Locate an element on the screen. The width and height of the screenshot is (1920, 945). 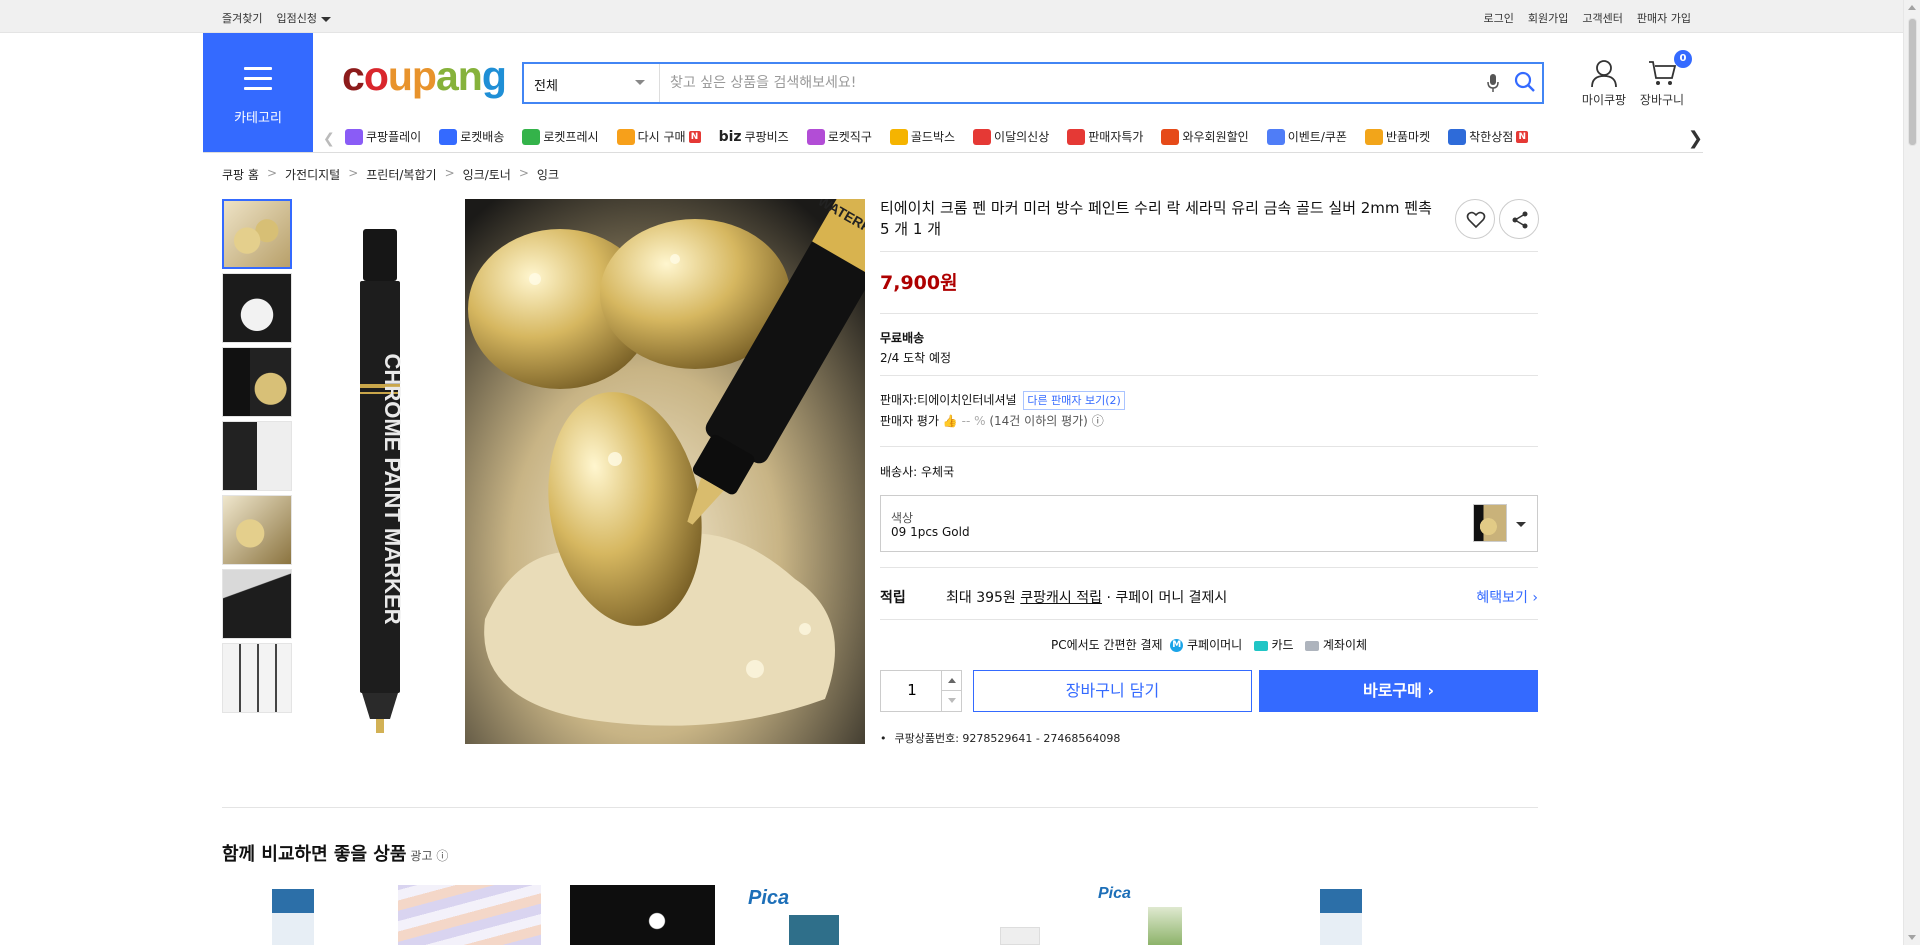
breadcrumb-item: 잉크 is located at coordinates (548, 174).